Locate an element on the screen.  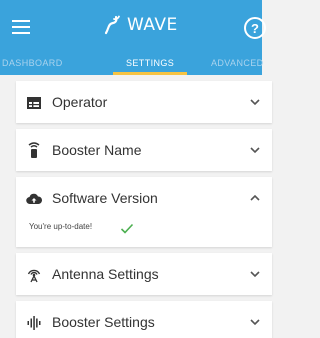
antenna-settings-section: Antenna Settings is located at coordinates (144, 274).